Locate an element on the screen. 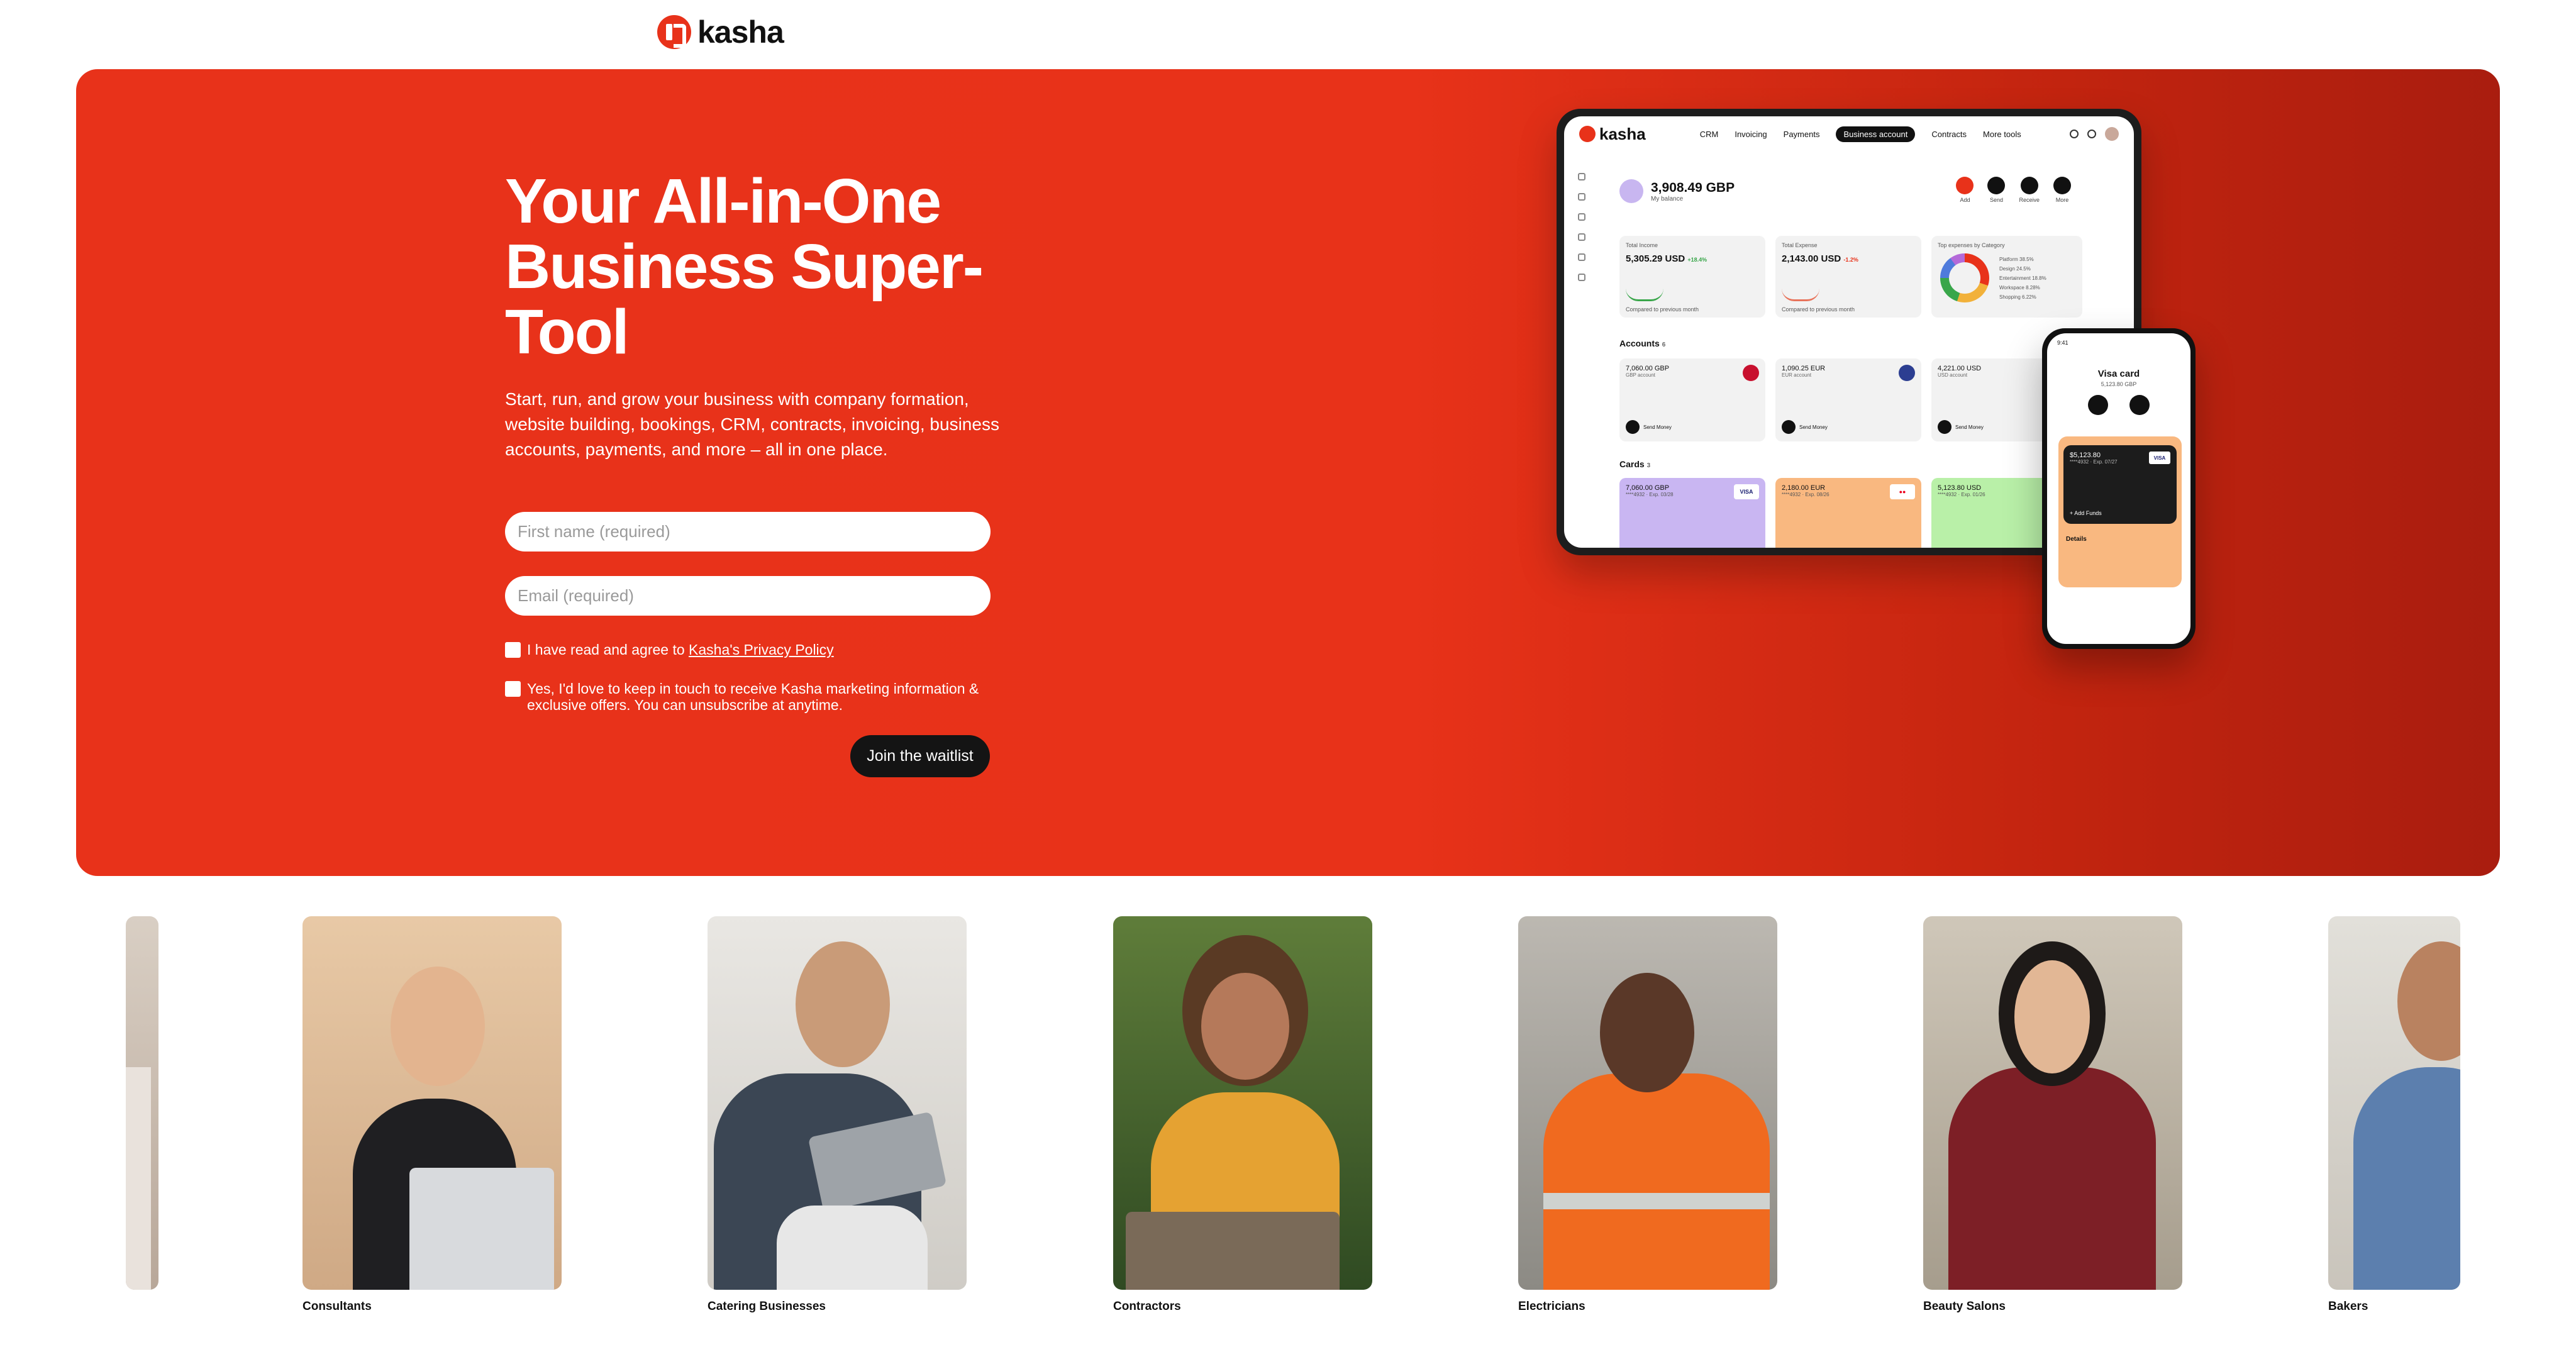  privacy-checkbox is located at coordinates (513, 650).